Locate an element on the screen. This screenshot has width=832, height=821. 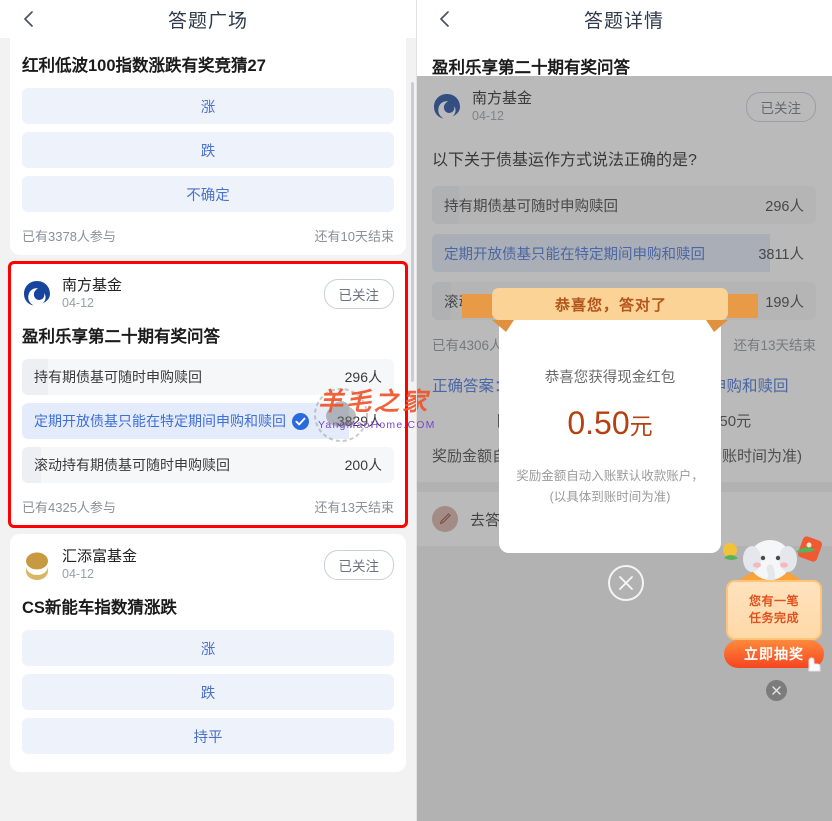
svg-text: CUAM is located at coordinates (37, 572).